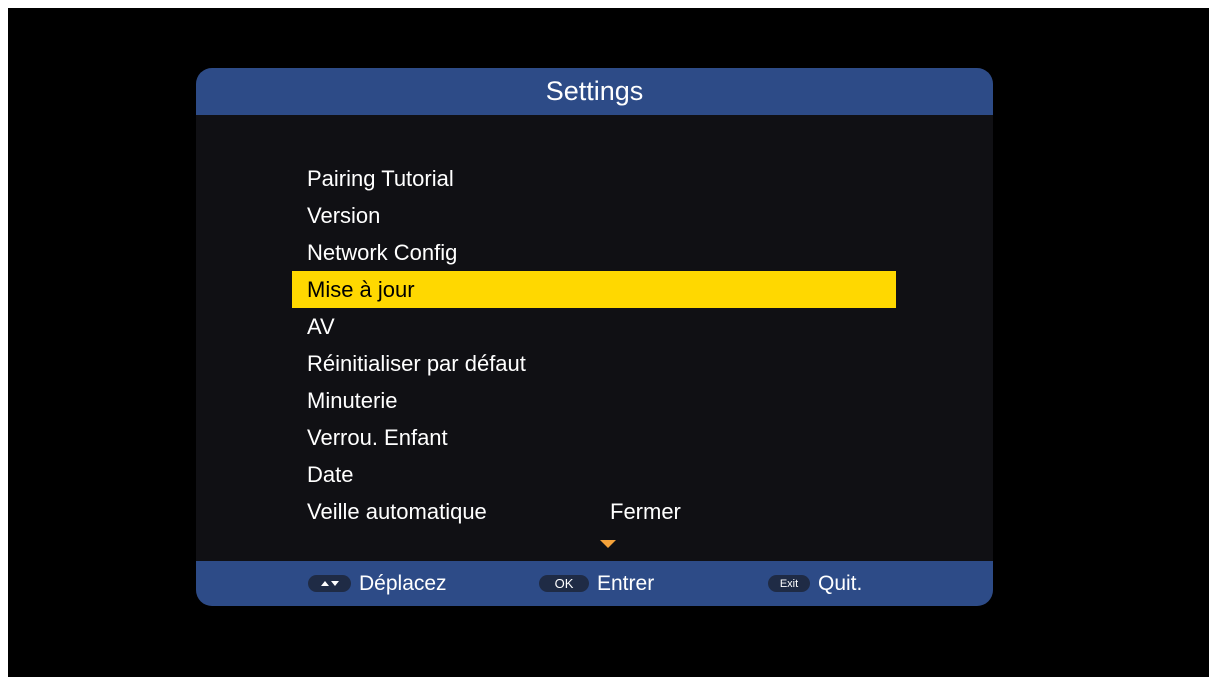  I want to click on enter-hint-label: Entrer, so click(626, 583).